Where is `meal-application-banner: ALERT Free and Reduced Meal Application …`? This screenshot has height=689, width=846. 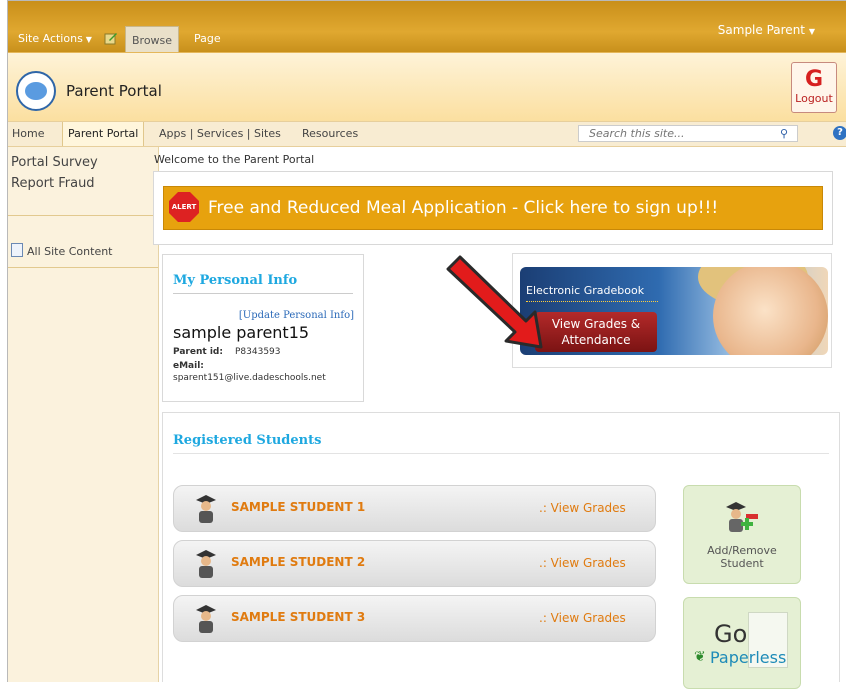 meal-application-banner: ALERT Free and Reduced Meal Application … is located at coordinates (493, 208).